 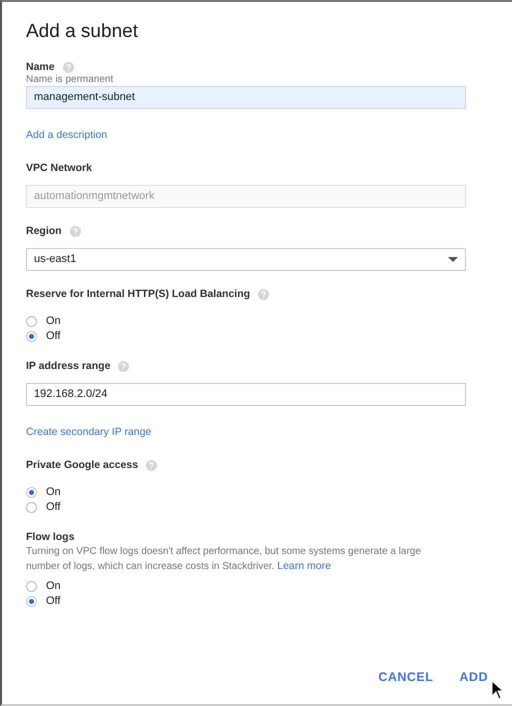 I want to click on text-link: Create secondary IP range, so click(x=89, y=432).